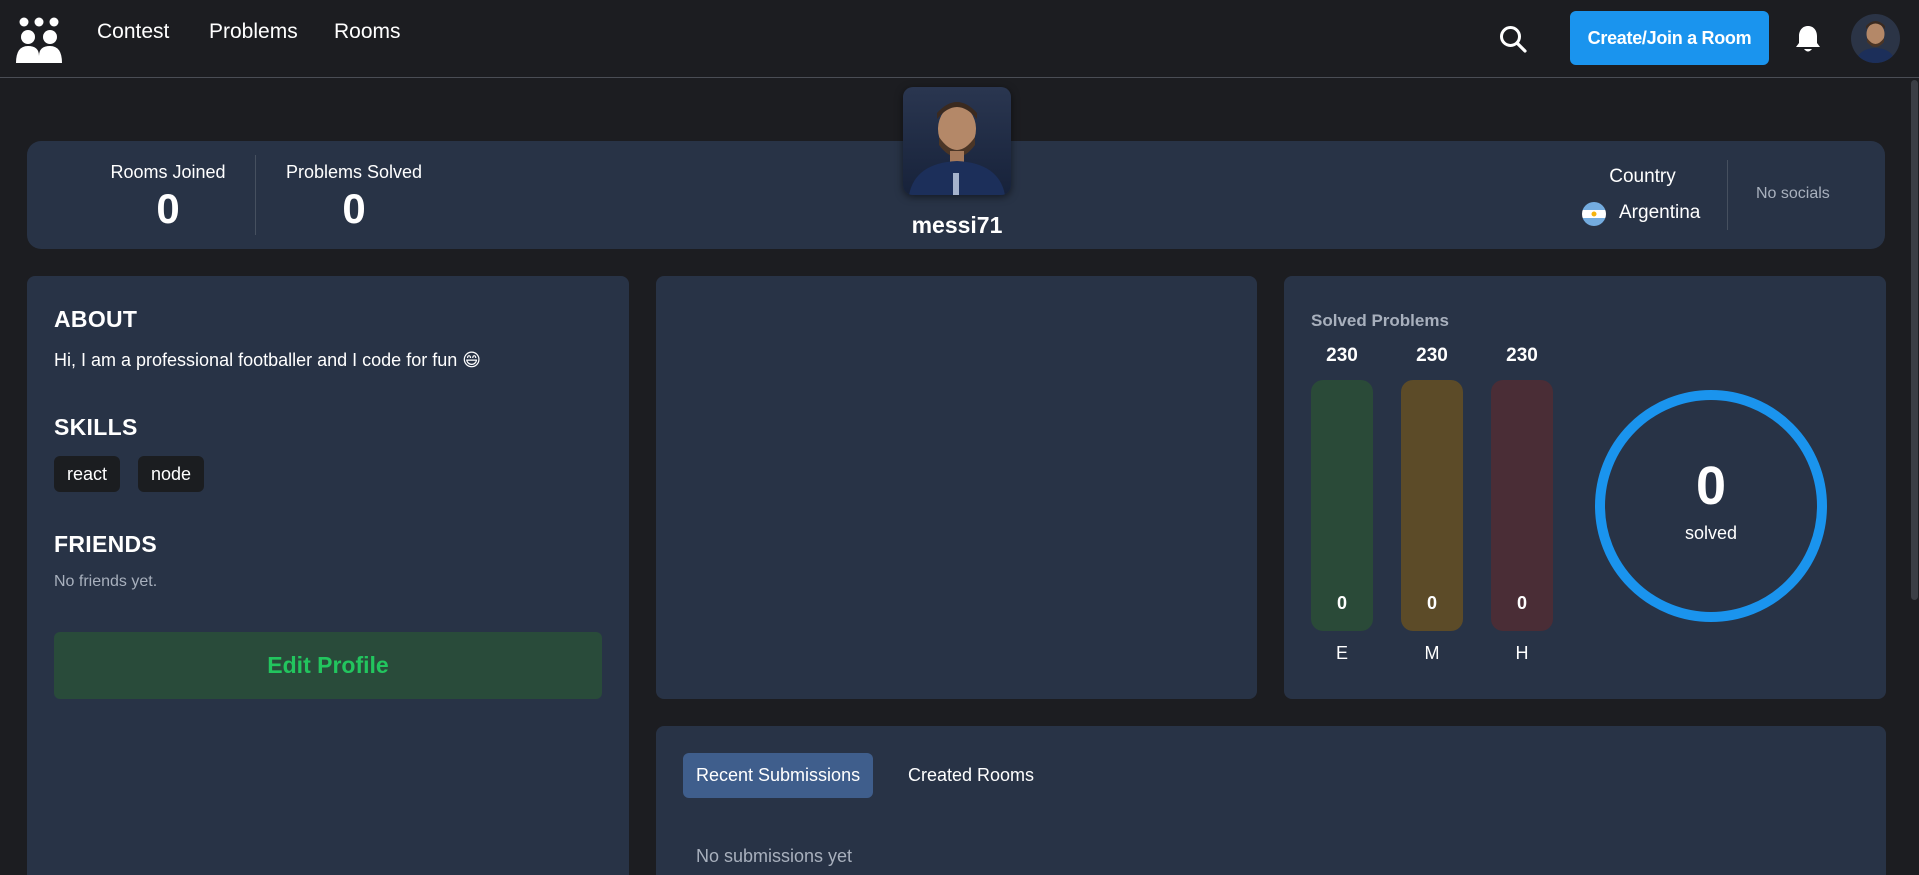 The width and height of the screenshot is (1919, 875). I want to click on search-icon, so click(1513, 39).